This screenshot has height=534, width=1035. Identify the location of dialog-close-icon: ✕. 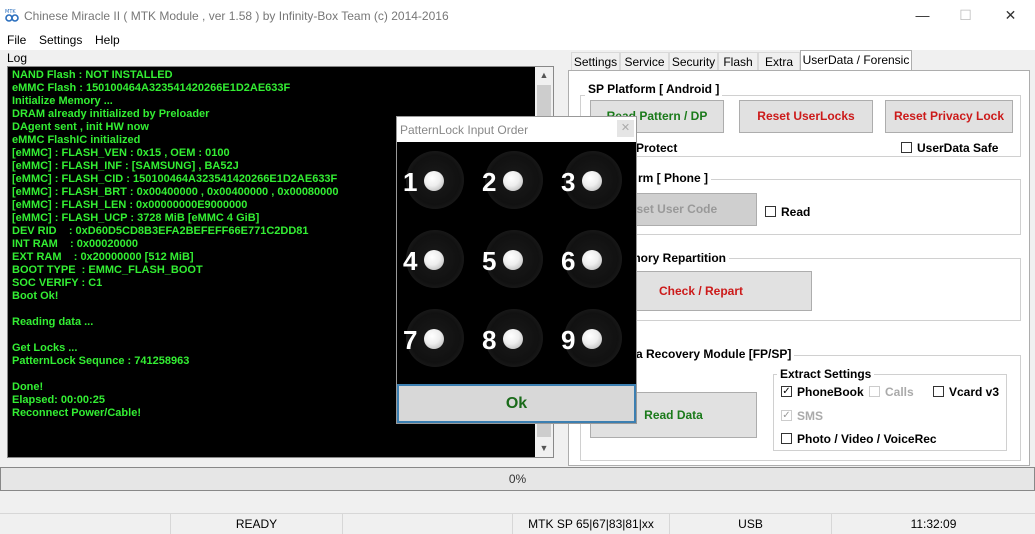
(625, 128).